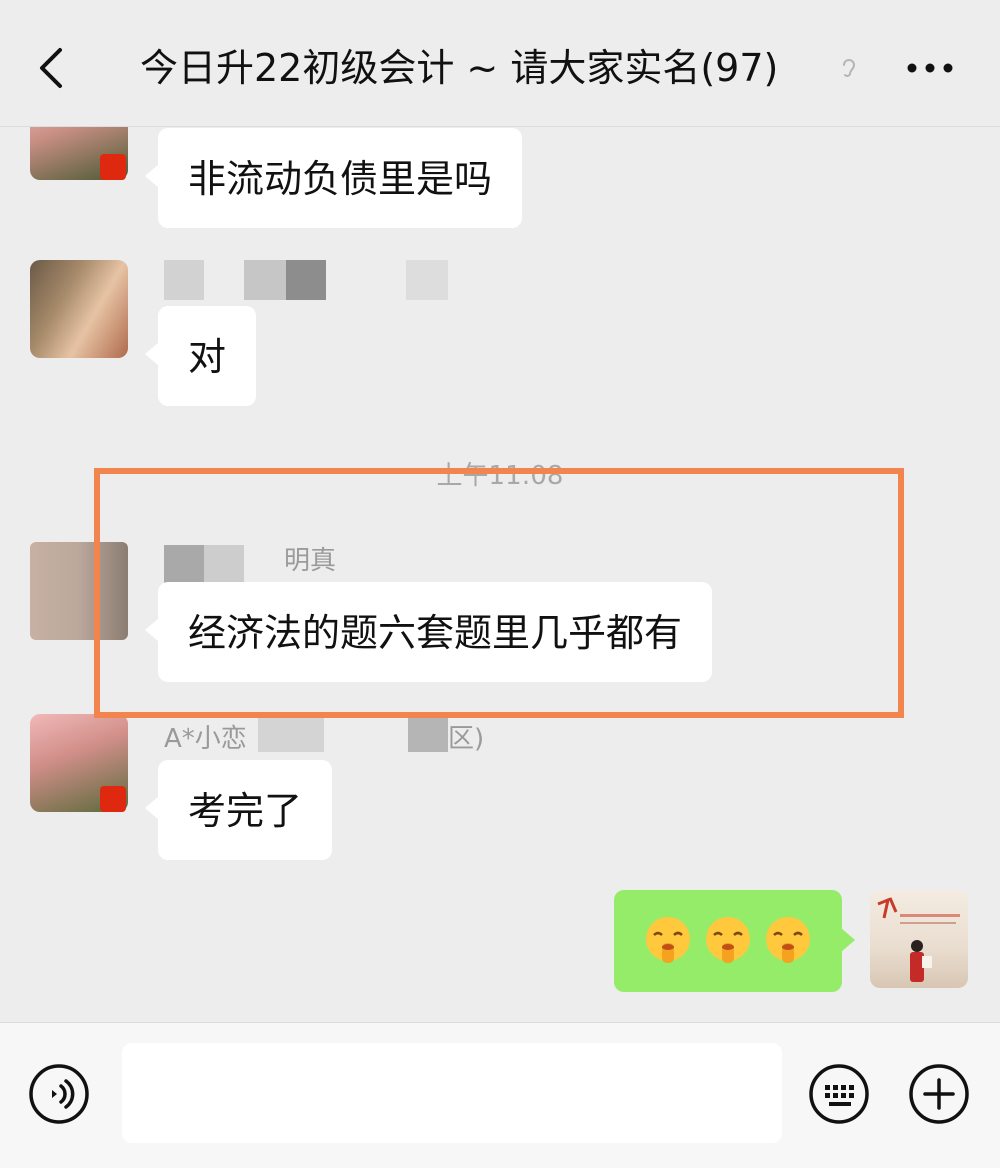 Image resolution: width=1000 pixels, height=1168 pixels. I want to click on voice-button, so click(59, 1094).